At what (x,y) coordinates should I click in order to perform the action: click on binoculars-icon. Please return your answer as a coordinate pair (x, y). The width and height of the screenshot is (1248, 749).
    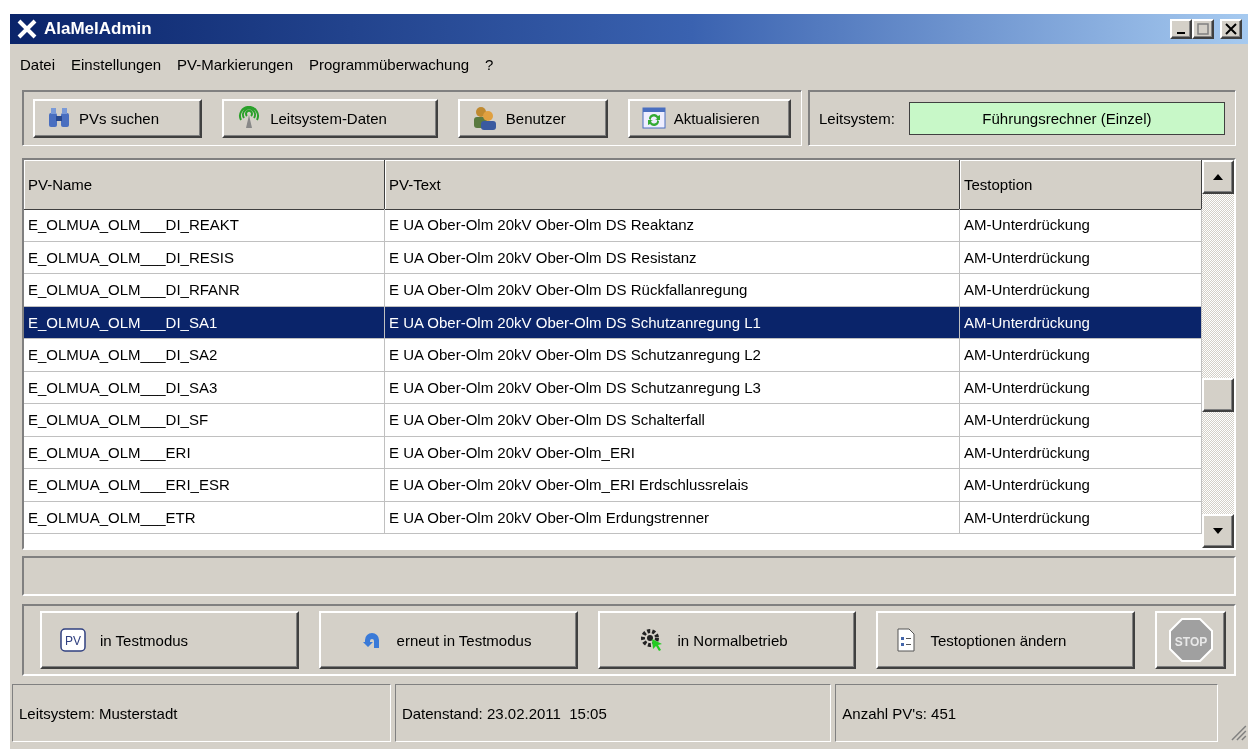
    Looking at the image, I should click on (59, 118).